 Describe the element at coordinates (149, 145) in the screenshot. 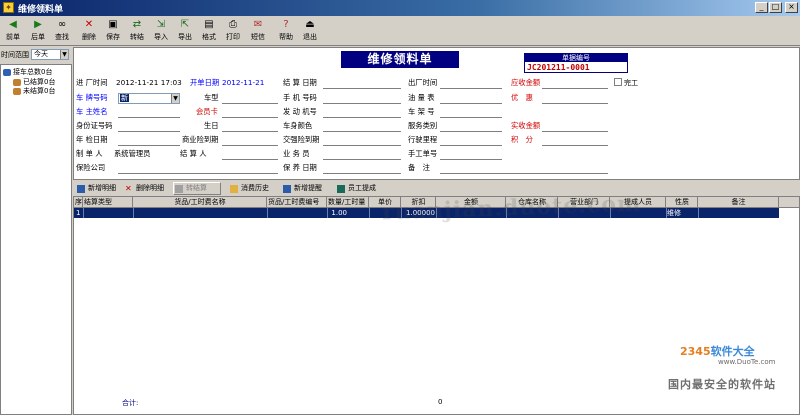

I see `inspection-field` at that location.